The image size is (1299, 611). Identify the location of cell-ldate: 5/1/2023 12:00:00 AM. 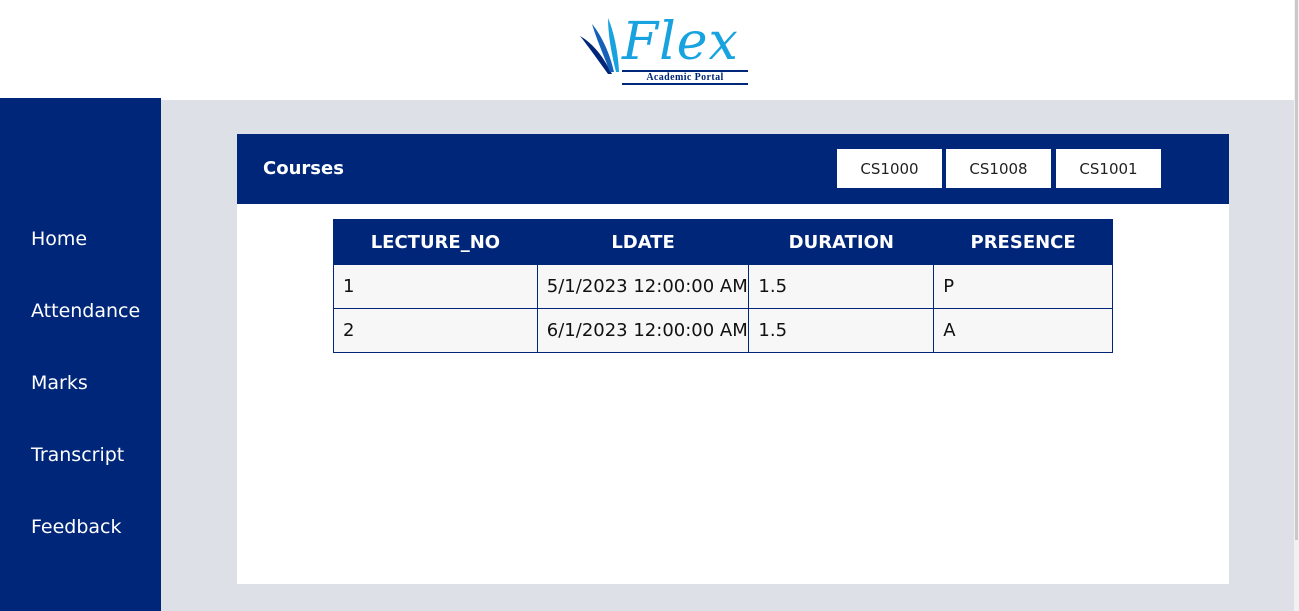
(643, 286).